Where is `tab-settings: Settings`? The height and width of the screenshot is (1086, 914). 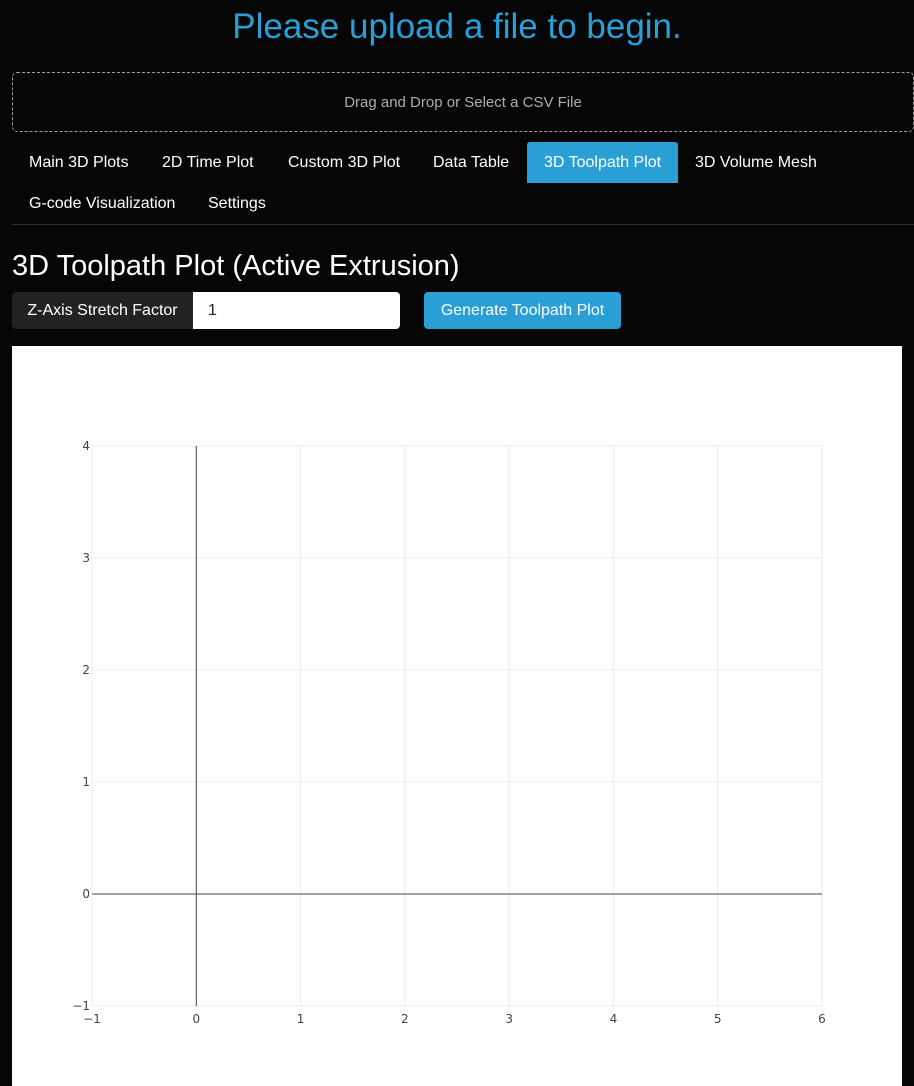 tab-settings: Settings is located at coordinates (237, 203).